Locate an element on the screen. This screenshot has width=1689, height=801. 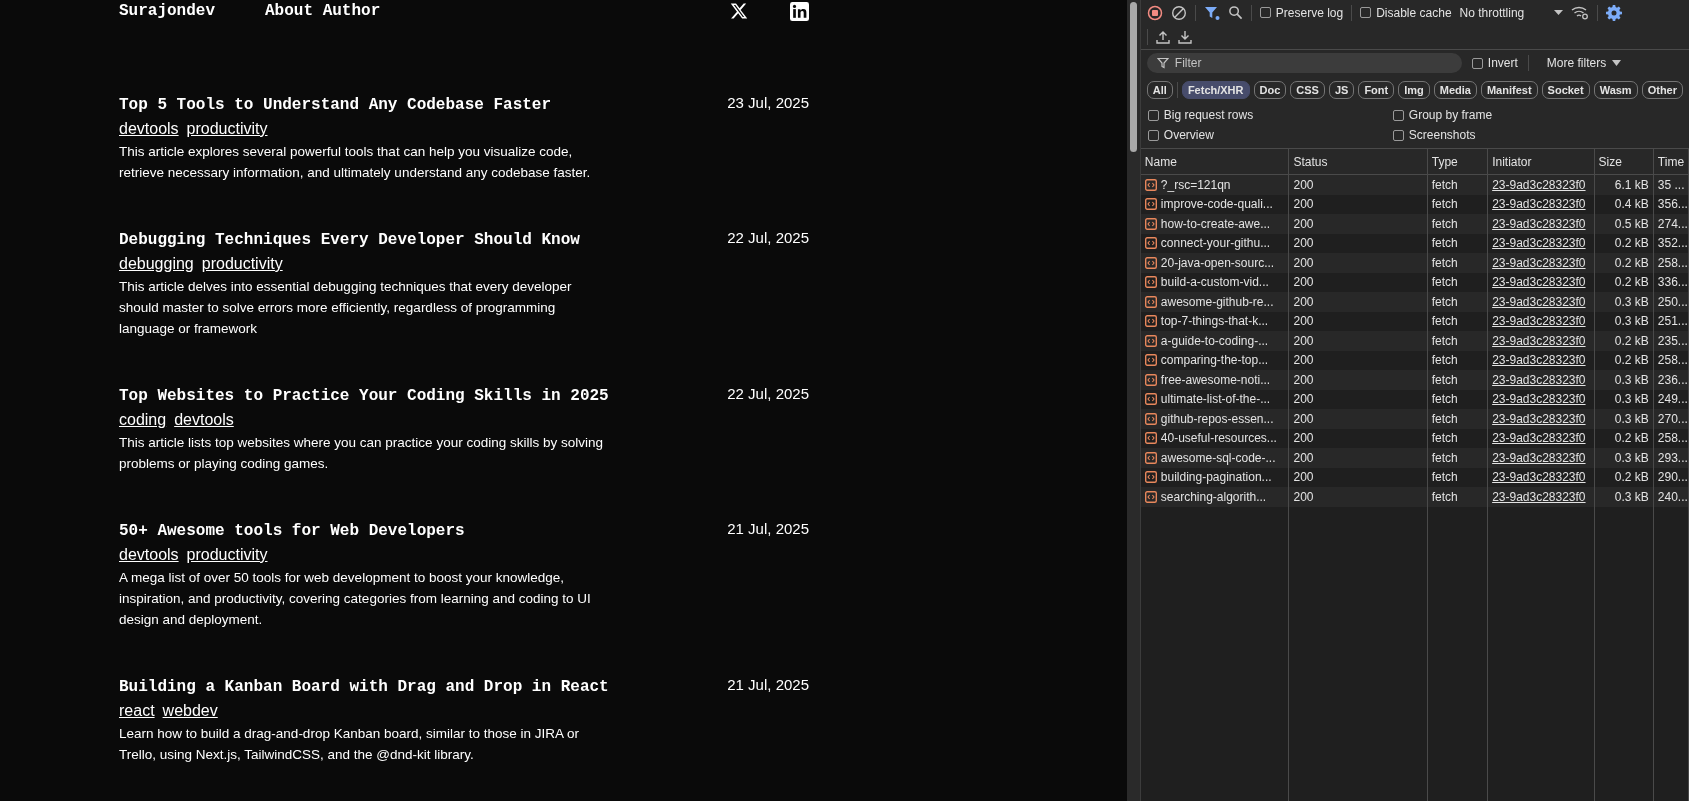
throttling-dropdown: No throttling is located at coordinates (1511, 12).